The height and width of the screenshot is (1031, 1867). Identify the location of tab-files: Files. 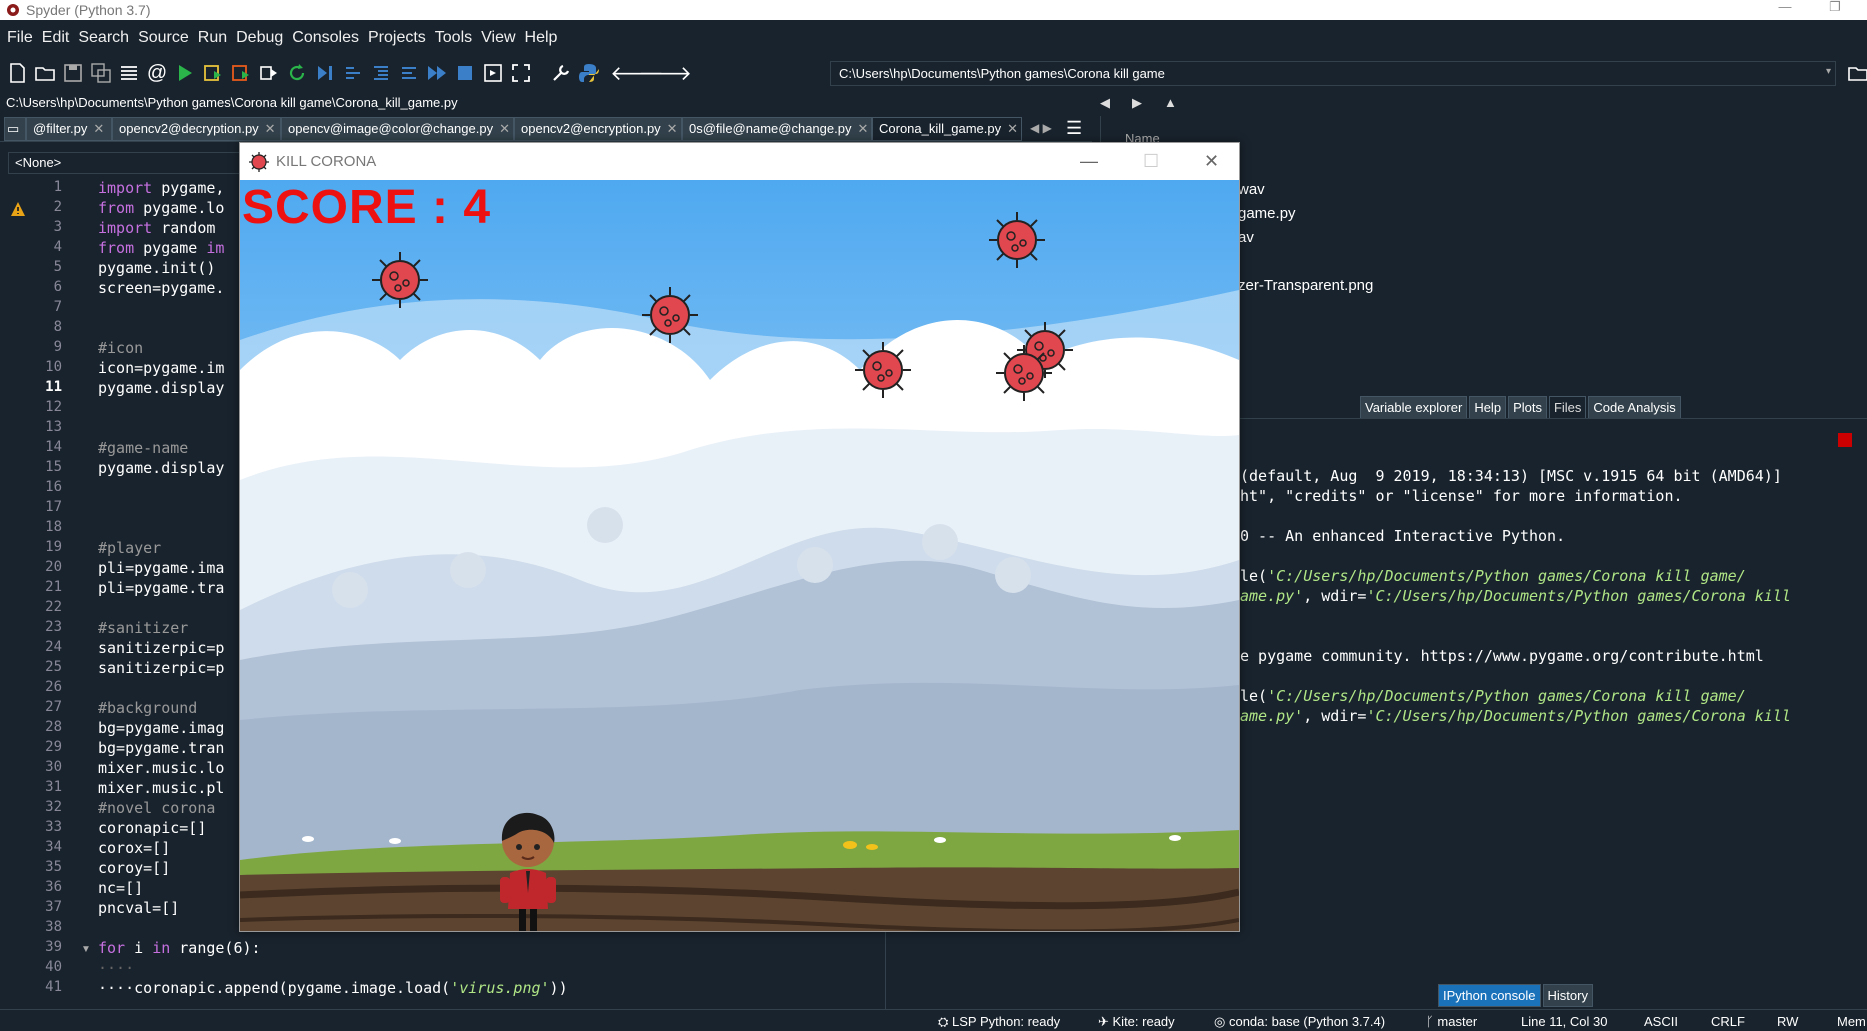
(1567, 407).